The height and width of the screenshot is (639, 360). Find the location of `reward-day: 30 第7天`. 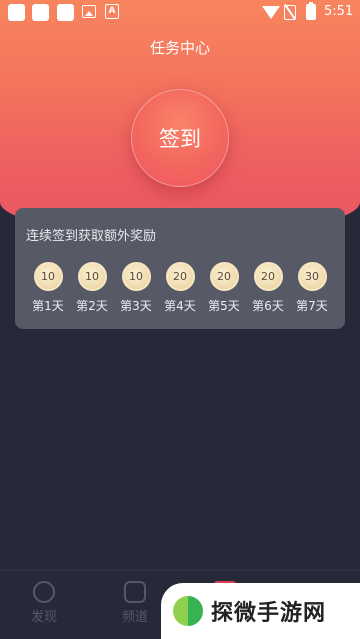

reward-day: 30 第7天 is located at coordinates (312, 288).